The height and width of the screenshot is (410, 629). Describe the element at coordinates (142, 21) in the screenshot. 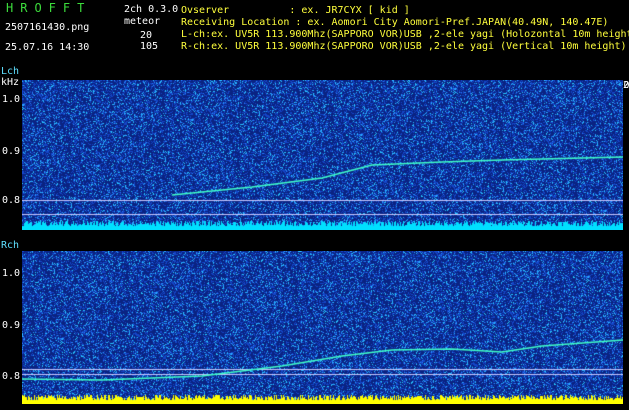

I see `meteor-label: meteor` at that location.